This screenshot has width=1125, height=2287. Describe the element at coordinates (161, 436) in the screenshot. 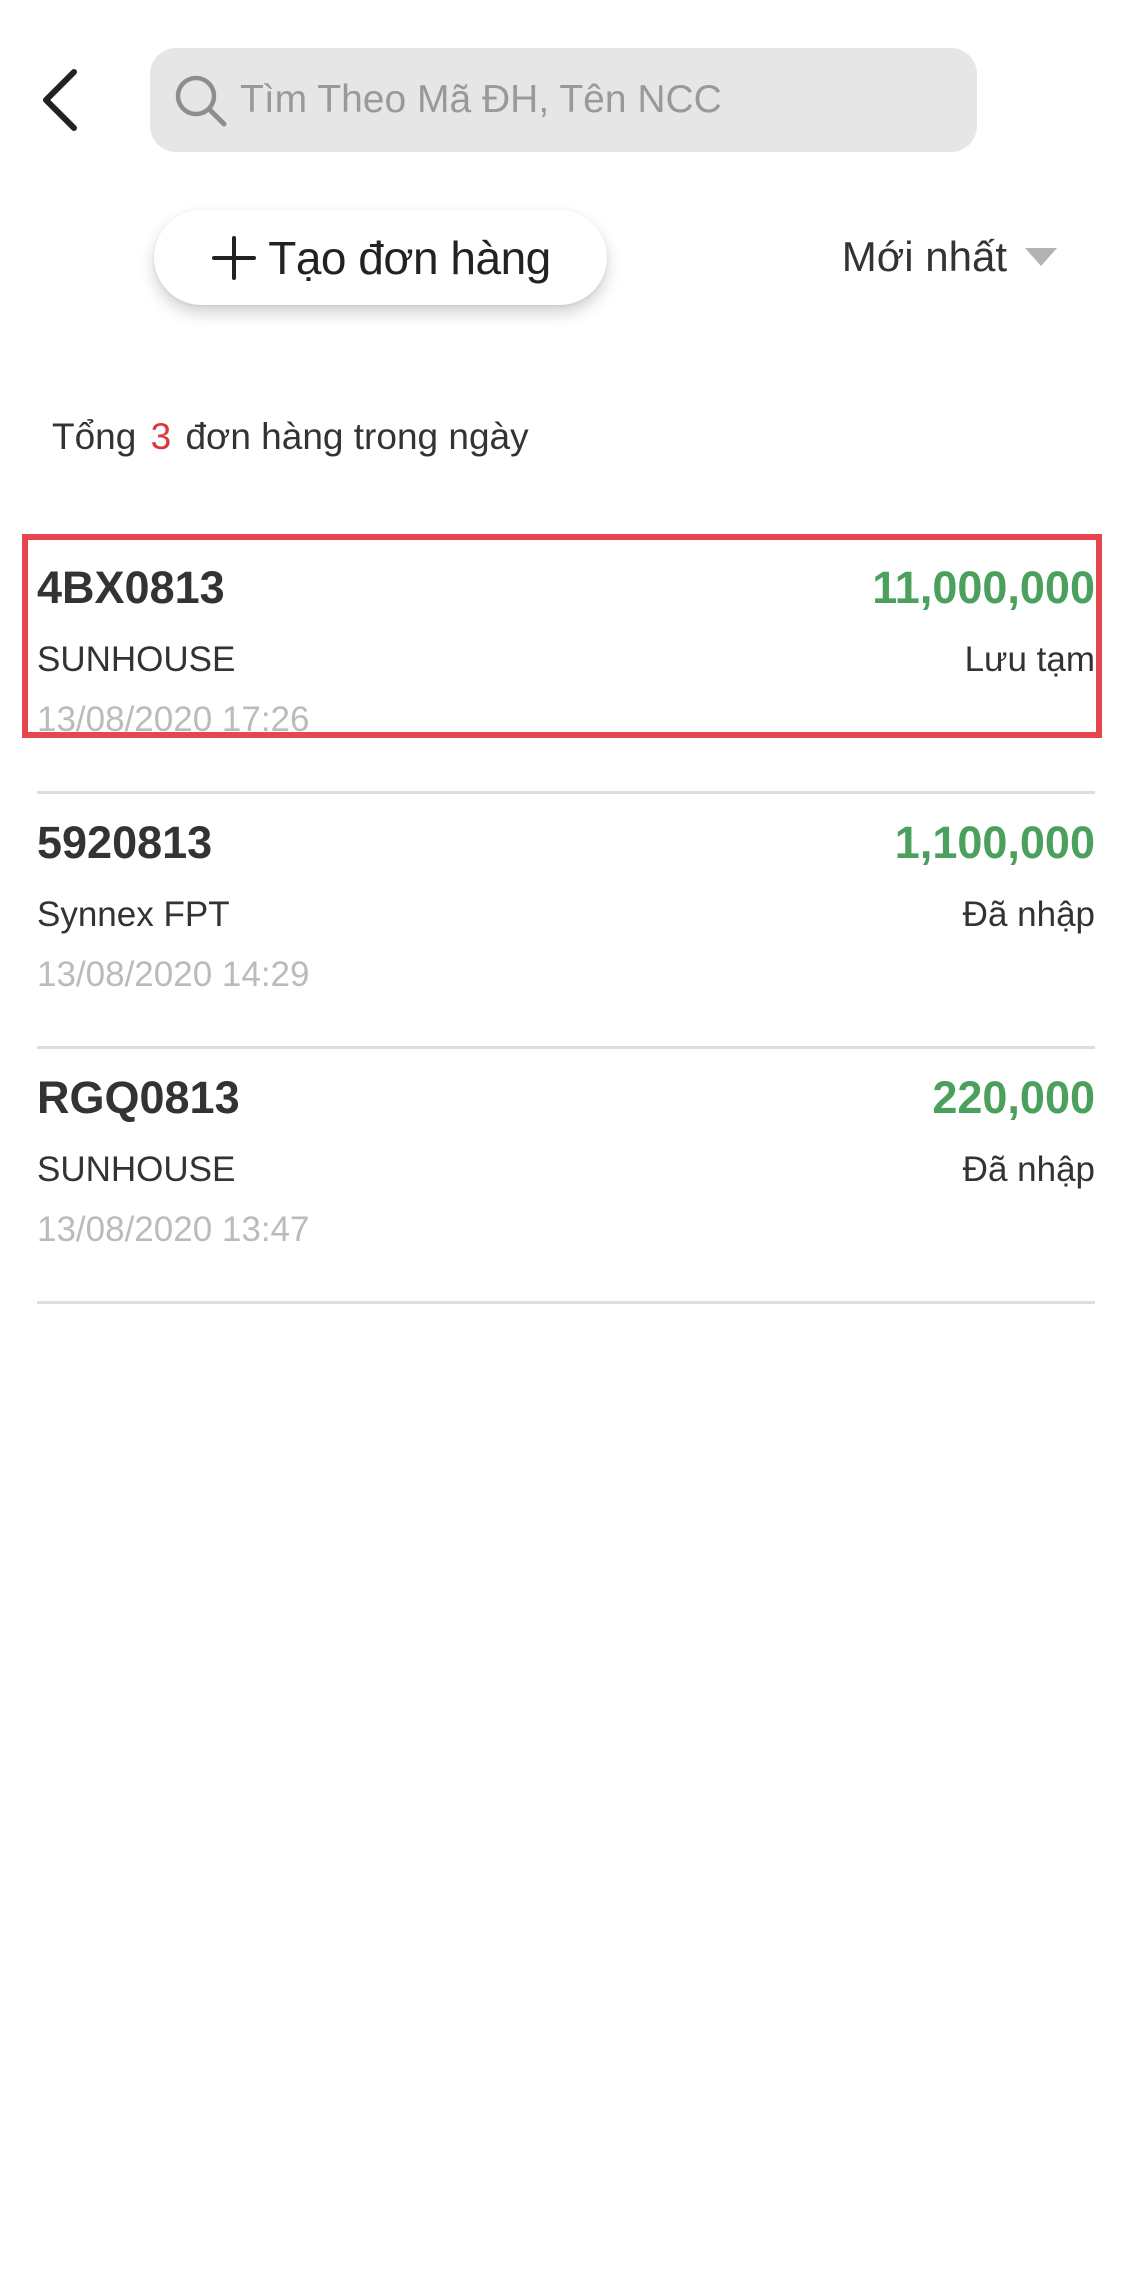

I see `order-count: 3` at that location.